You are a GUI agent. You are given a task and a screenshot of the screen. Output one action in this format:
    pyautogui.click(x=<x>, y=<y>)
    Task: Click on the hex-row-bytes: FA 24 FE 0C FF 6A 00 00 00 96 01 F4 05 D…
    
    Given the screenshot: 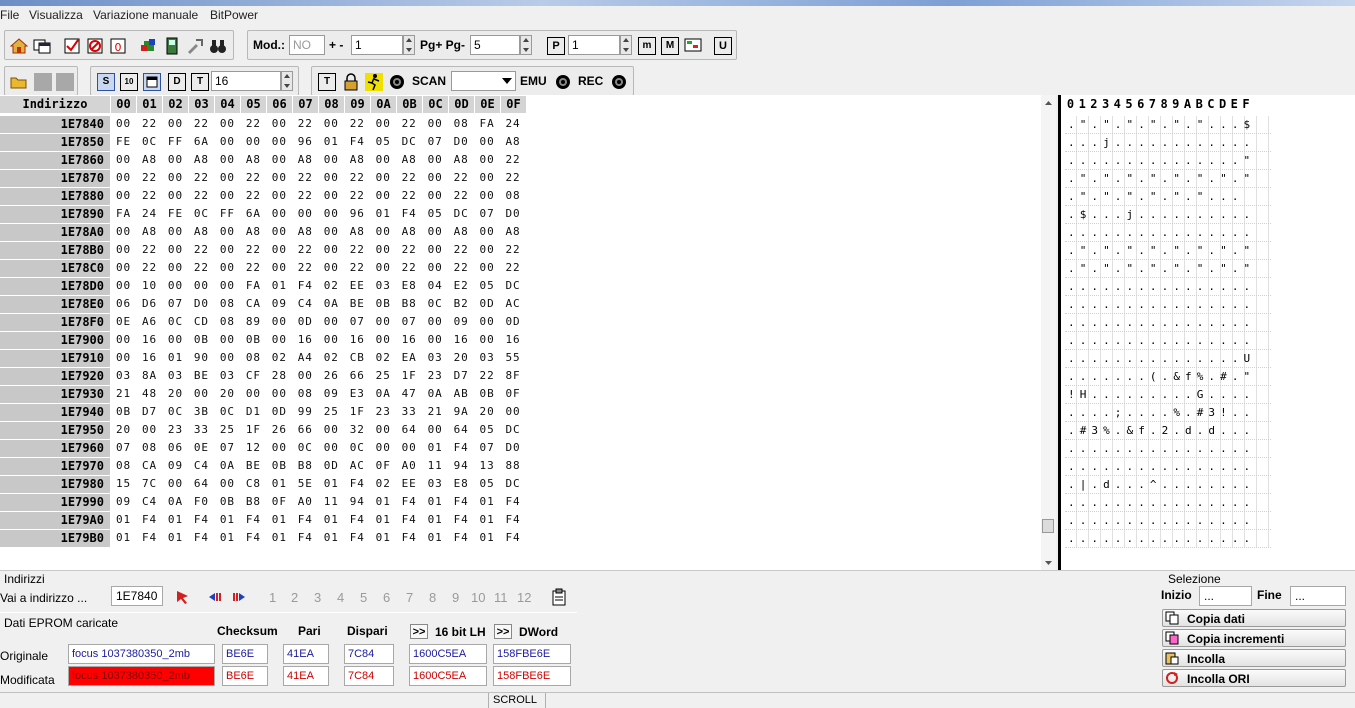 What is the action you would take?
    pyautogui.click(x=318, y=213)
    